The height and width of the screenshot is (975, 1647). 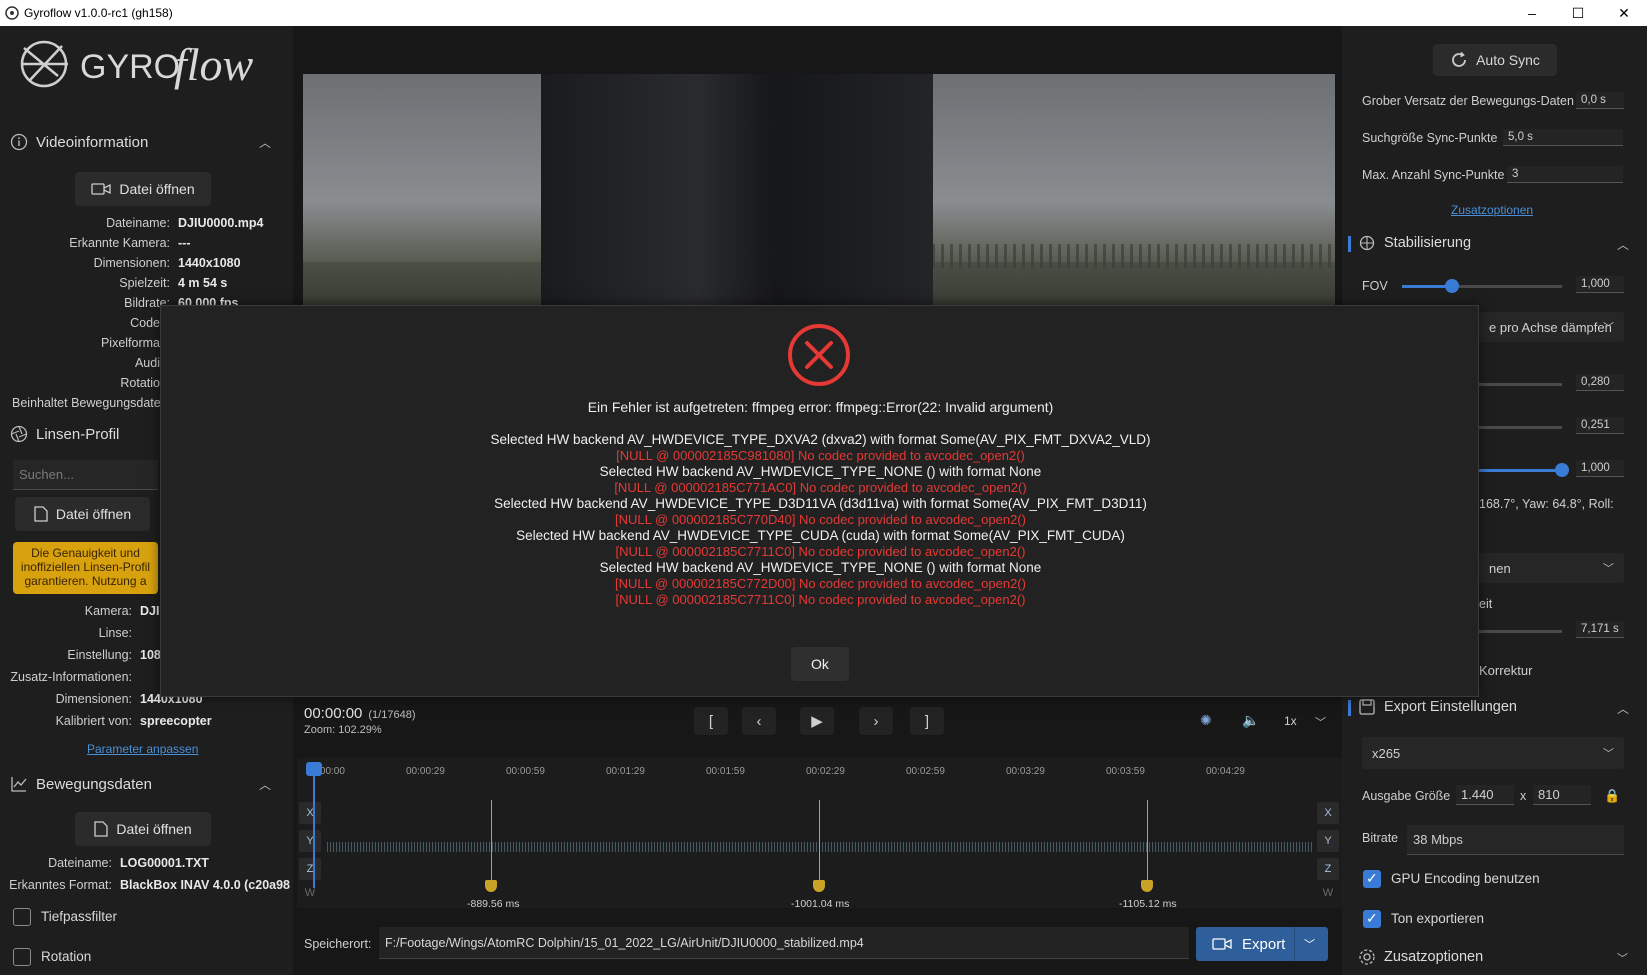 What do you see at coordinates (1565, 174) in the screenshot?
I see `max-sync-points-input: 3` at bounding box center [1565, 174].